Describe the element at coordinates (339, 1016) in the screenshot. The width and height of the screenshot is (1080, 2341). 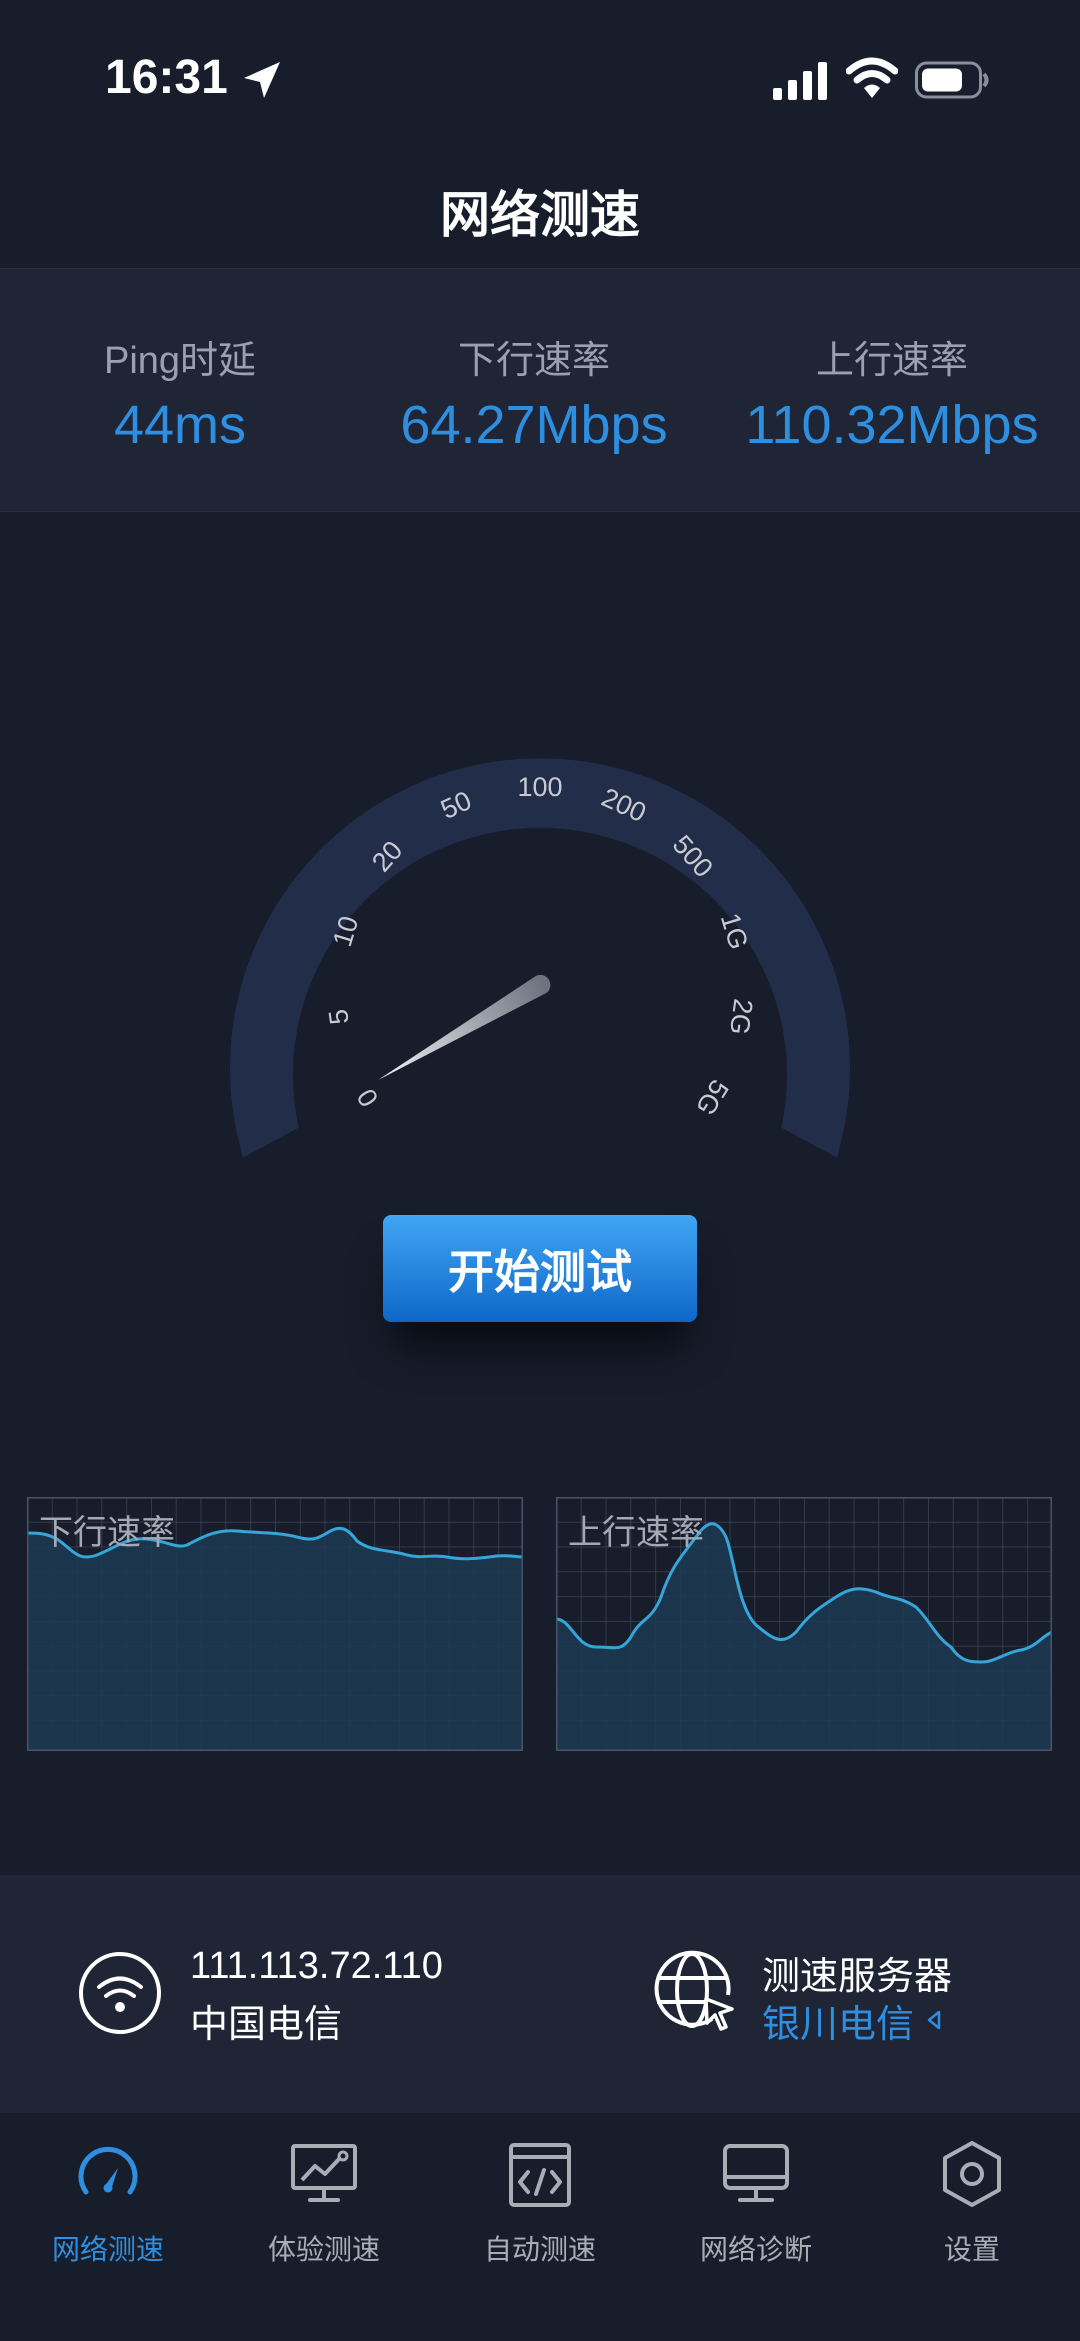
I see `gauge-scale-label: 5` at that location.